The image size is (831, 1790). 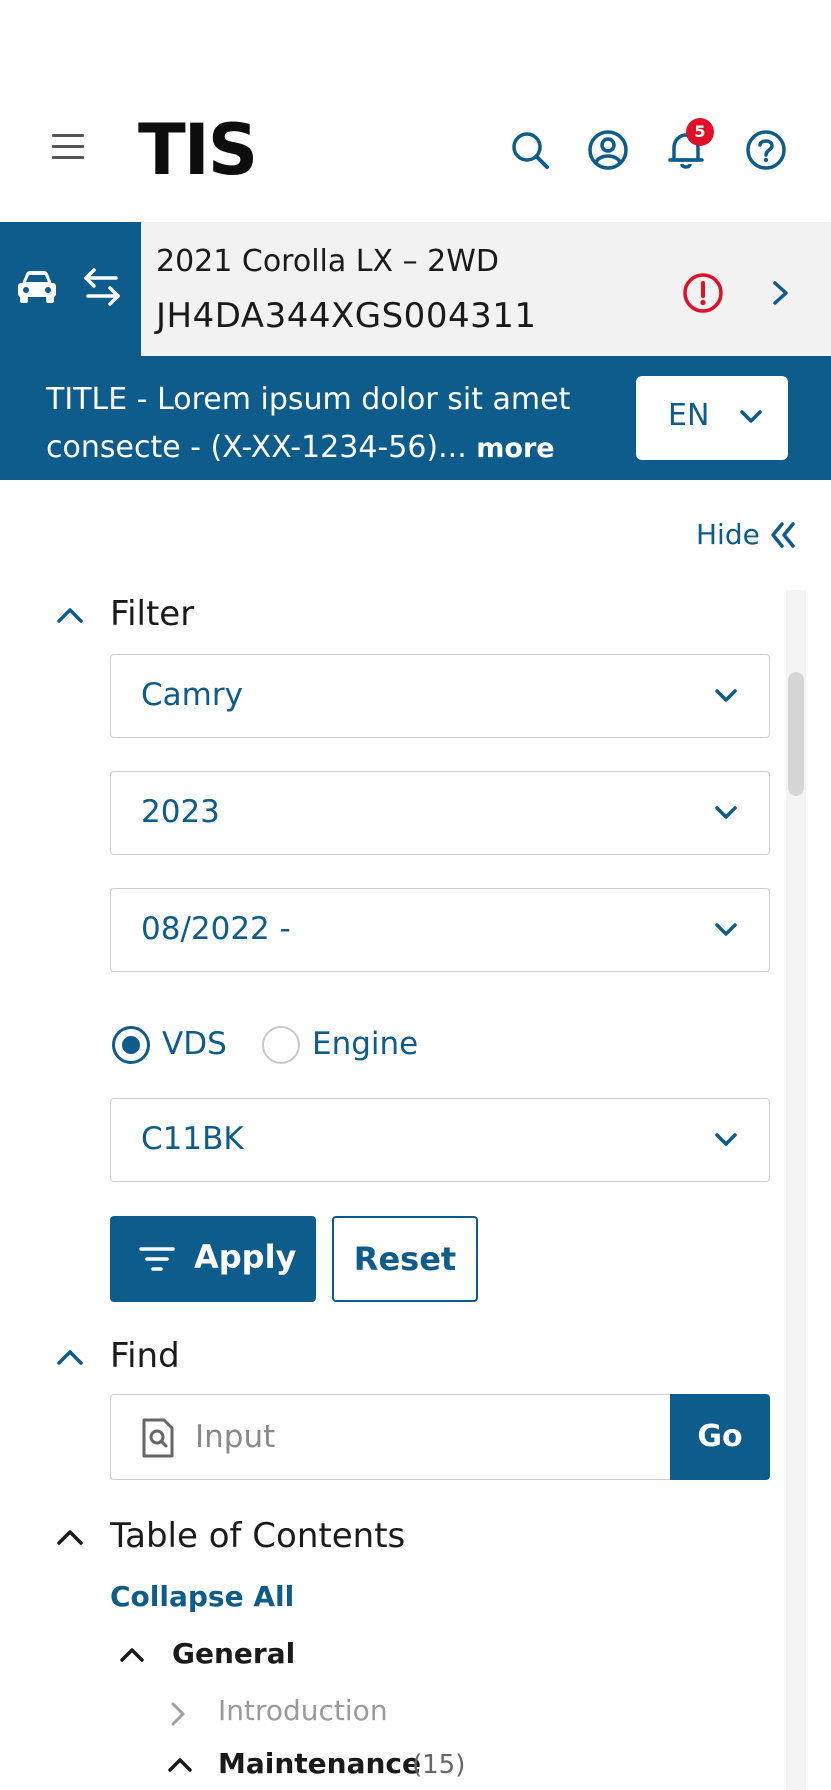 What do you see at coordinates (152, 614) in the screenshot?
I see `filter-heading: Filter` at bounding box center [152, 614].